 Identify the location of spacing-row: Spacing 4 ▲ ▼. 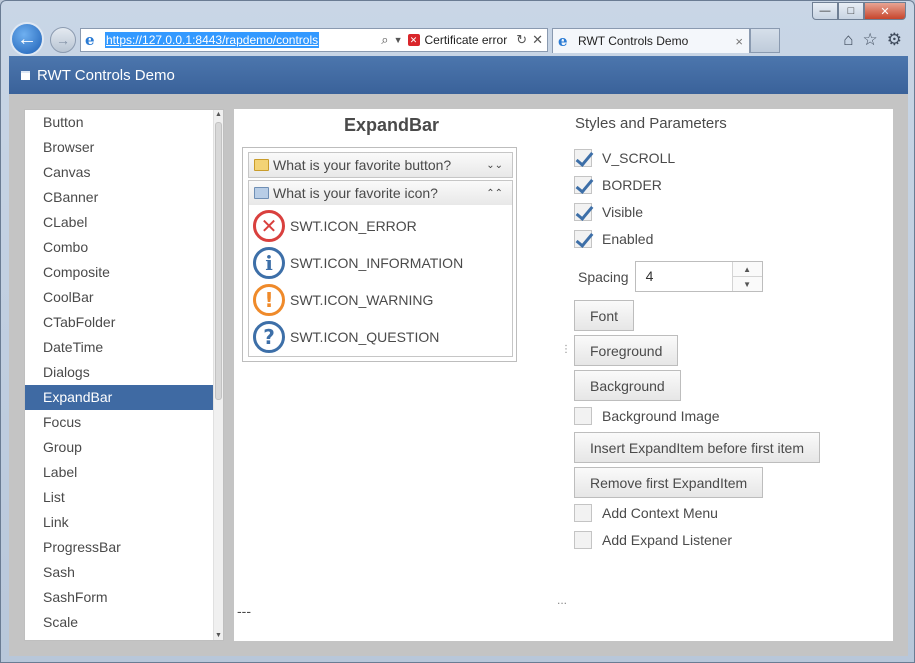
(670, 276).